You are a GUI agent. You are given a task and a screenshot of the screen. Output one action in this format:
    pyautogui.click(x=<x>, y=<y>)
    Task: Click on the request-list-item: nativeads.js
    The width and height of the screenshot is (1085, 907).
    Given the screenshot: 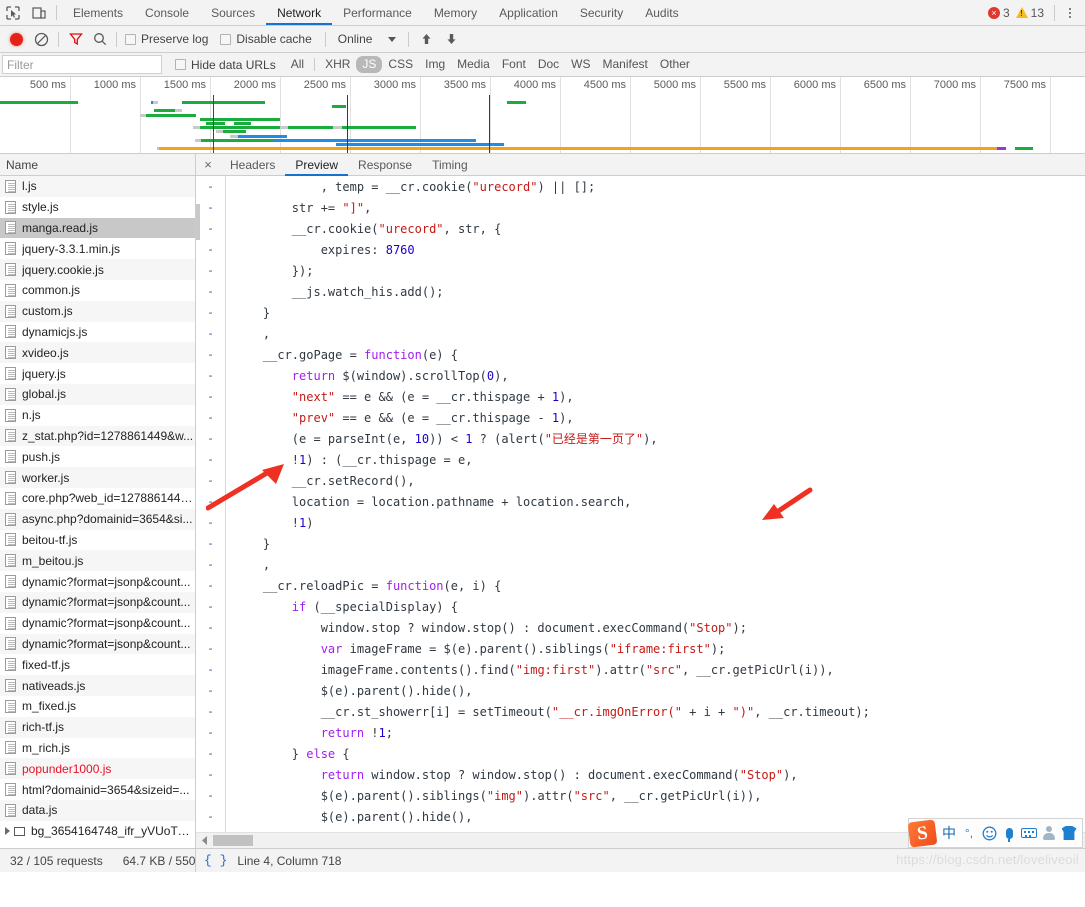 What is the action you would take?
    pyautogui.click(x=97, y=685)
    